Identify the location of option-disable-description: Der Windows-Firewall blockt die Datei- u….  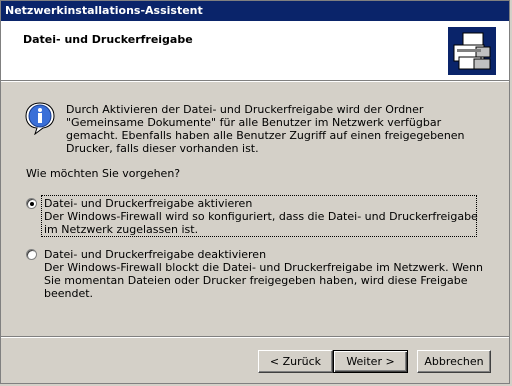
(264, 280).